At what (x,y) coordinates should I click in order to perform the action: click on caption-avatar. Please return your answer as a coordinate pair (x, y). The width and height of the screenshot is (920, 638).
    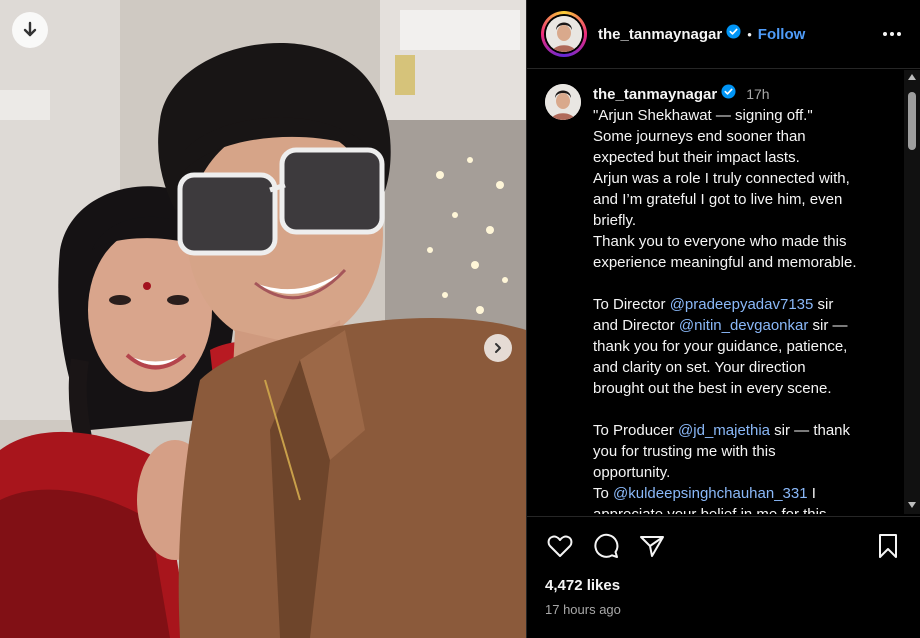
    Looking at the image, I should click on (563, 102).